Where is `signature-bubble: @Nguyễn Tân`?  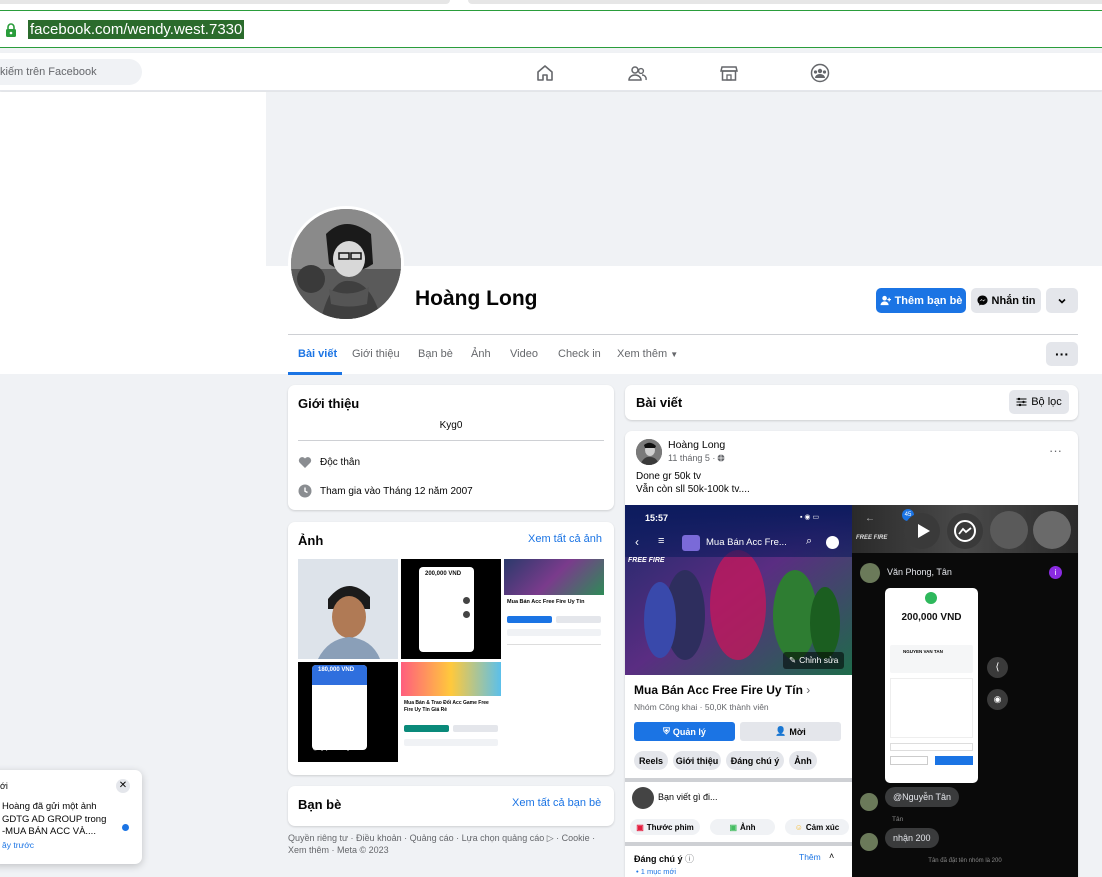 signature-bubble: @Nguyễn Tân is located at coordinates (922, 797).